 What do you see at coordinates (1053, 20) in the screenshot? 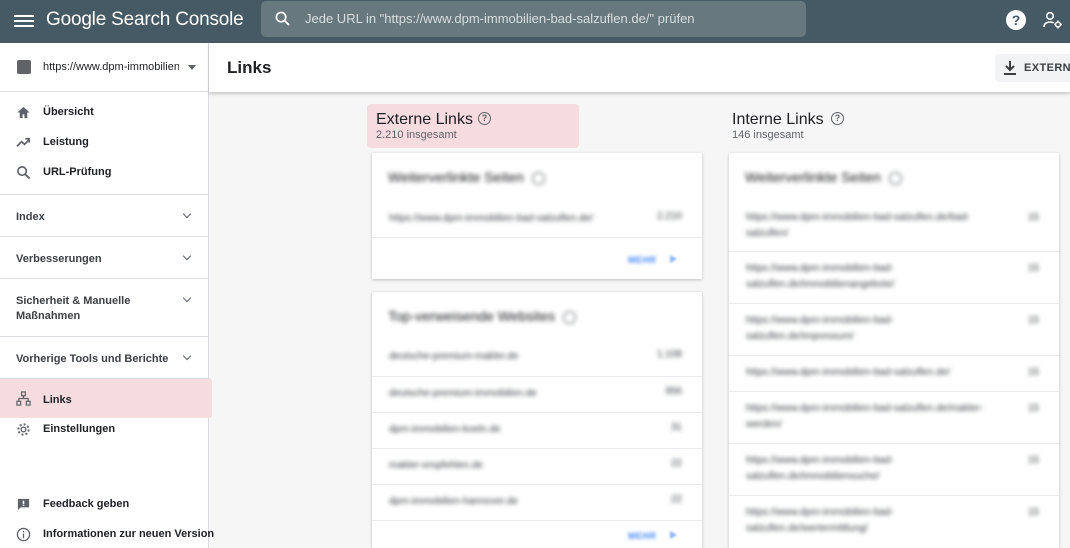
I see `account-settings-icon` at bounding box center [1053, 20].